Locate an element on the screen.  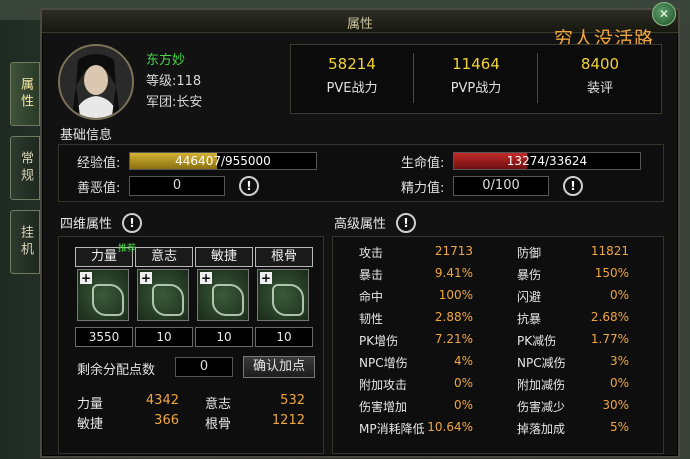
adv-value: 4% is located at coordinates (463, 361).